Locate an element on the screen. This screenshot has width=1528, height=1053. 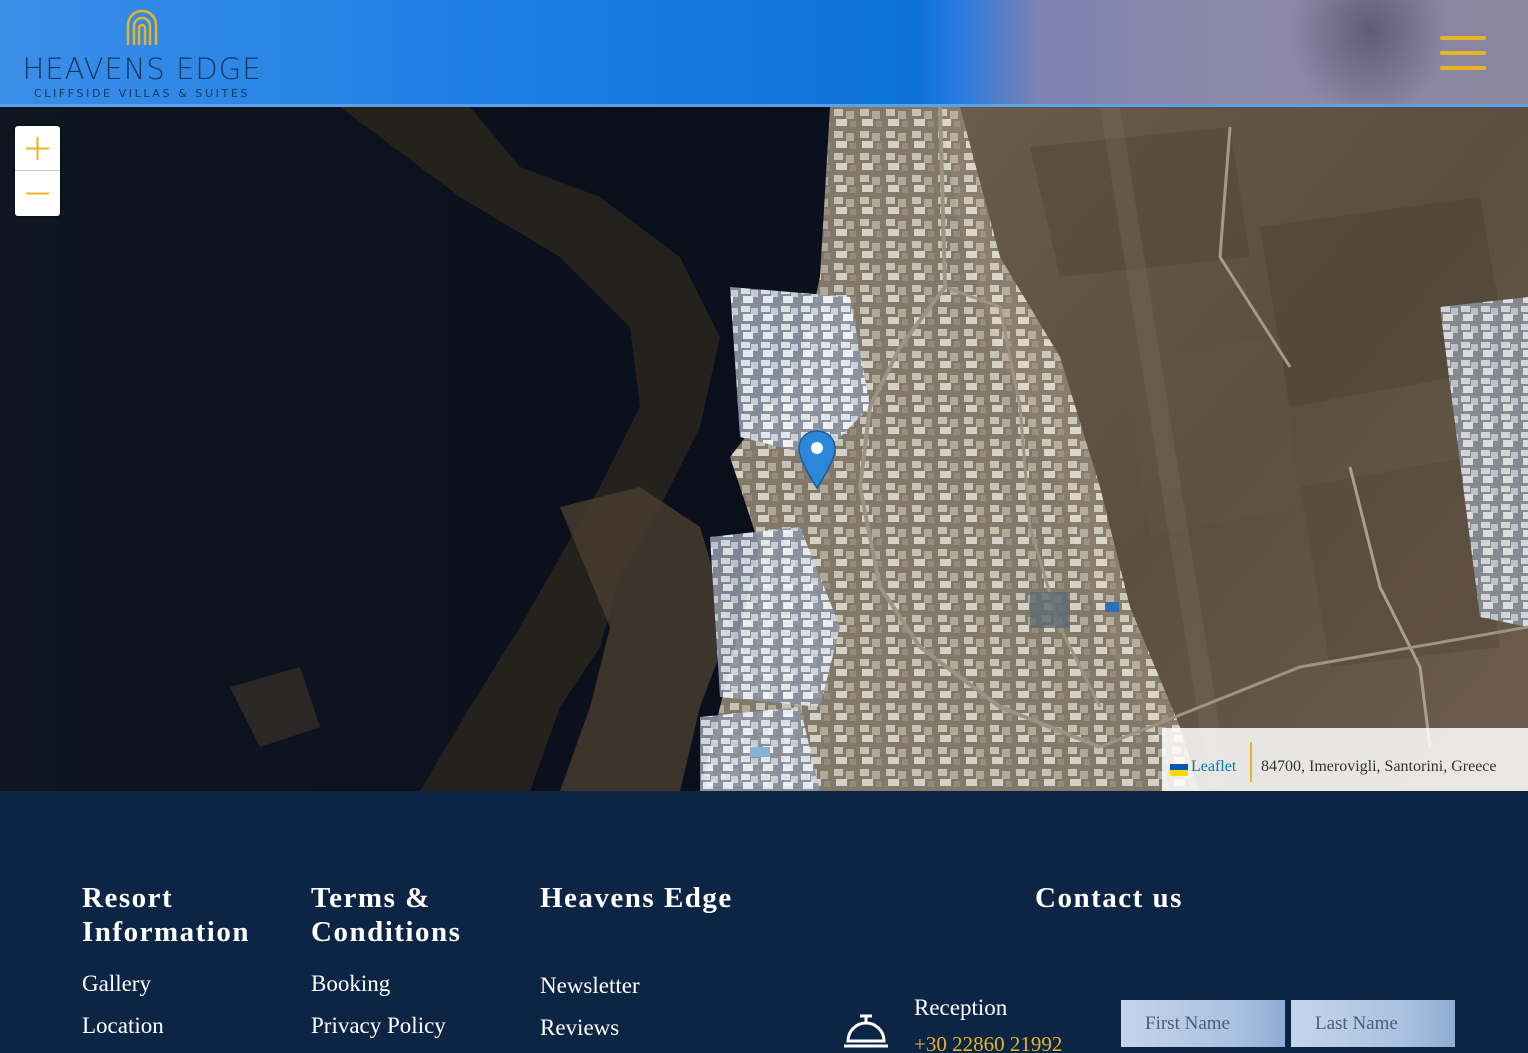
first-name-field is located at coordinates (1203, 1023).